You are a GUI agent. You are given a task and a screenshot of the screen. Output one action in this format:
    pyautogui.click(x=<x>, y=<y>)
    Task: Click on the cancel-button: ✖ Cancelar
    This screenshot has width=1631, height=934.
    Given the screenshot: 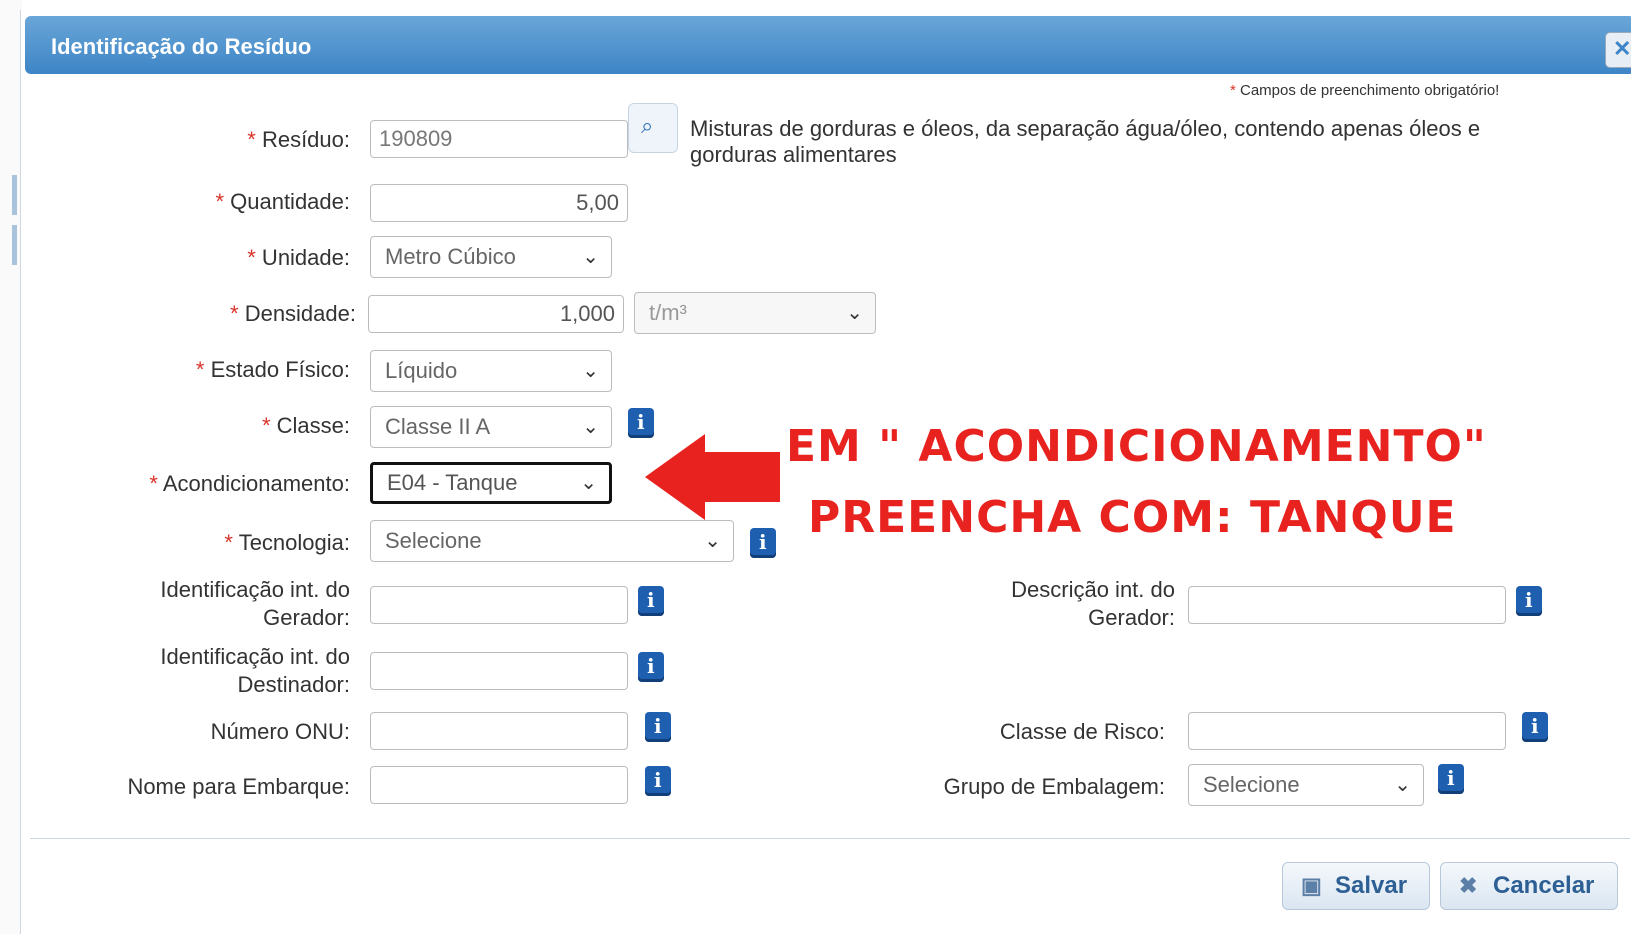 What is the action you would take?
    pyautogui.click(x=1529, y=886)
    